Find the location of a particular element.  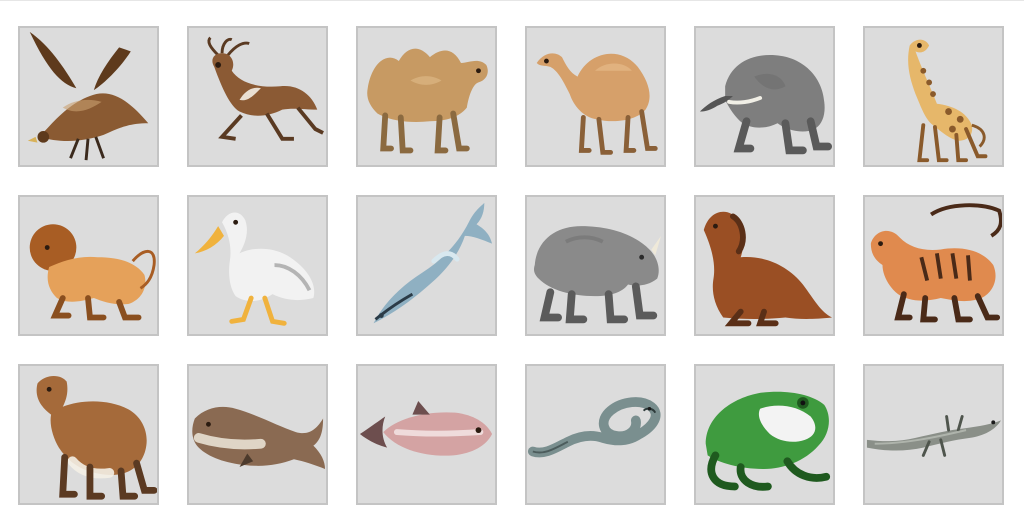

tile-rhinoceros is located at coordinates (595, 265).